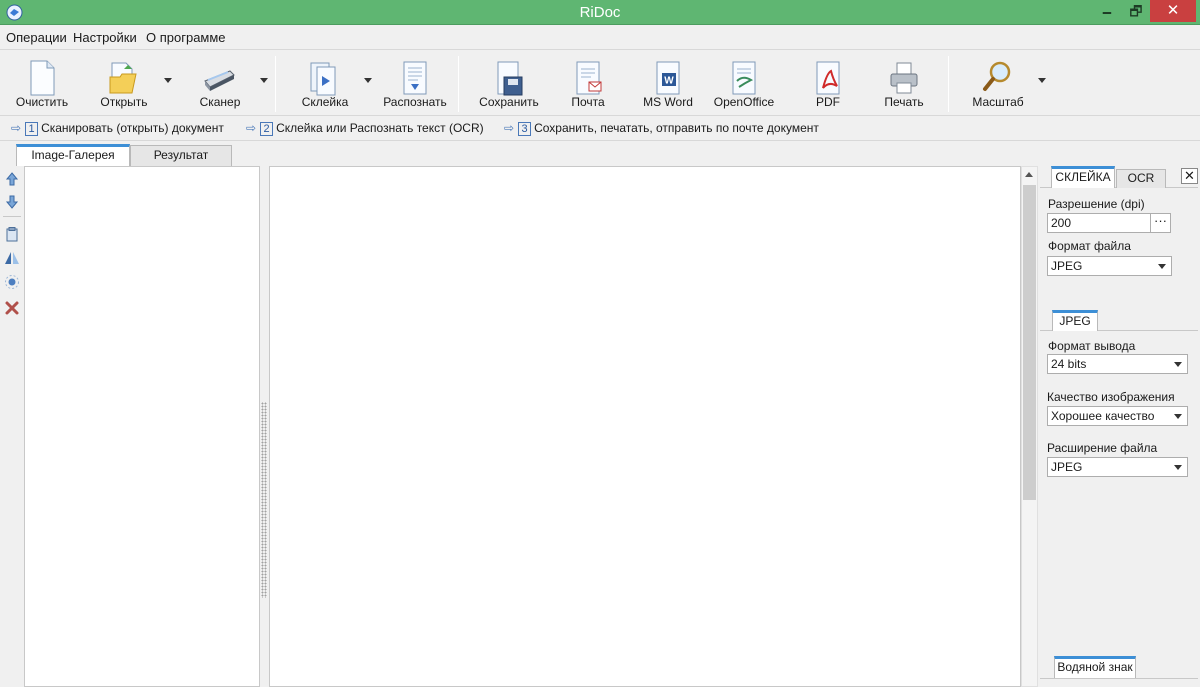 The image size is (1200, 687). Describe the element at coordinates (368, 80) in the screenshot. I see `glue-dropdown-icon` at that location.